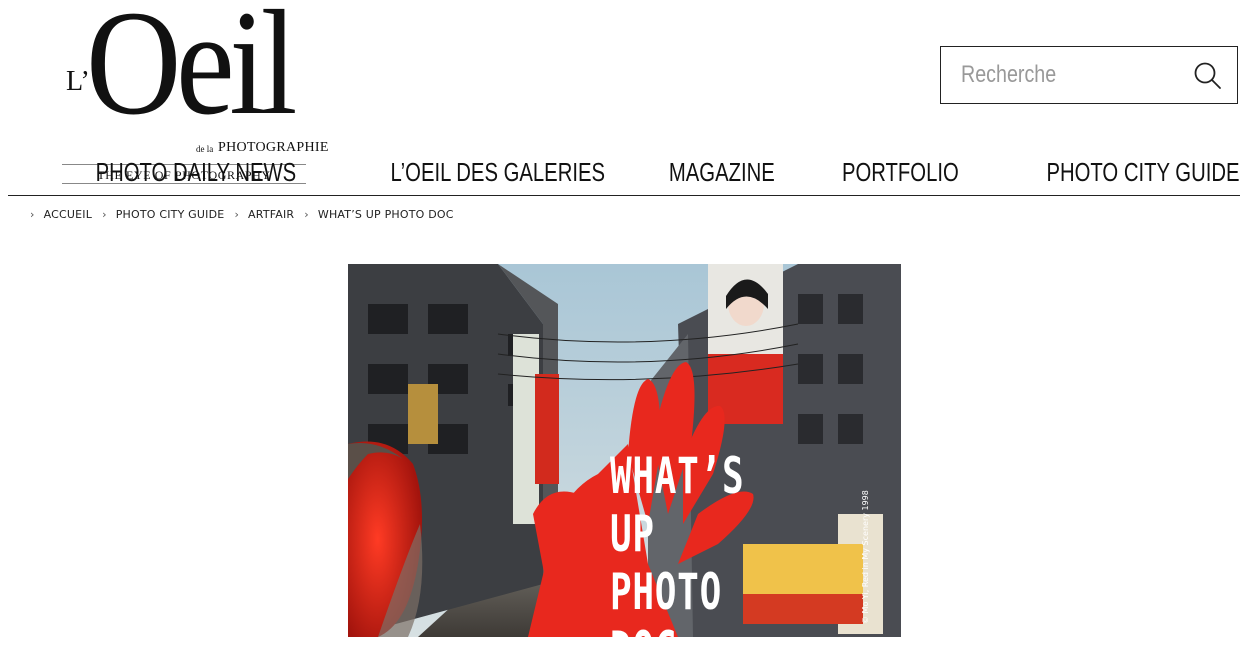 This screenshot has height=658, width=1257. Describe the element at coordinates (271, 214) in the screenshot. I see `breadcrumb-item-artfair: ARTFAIR` at that location.